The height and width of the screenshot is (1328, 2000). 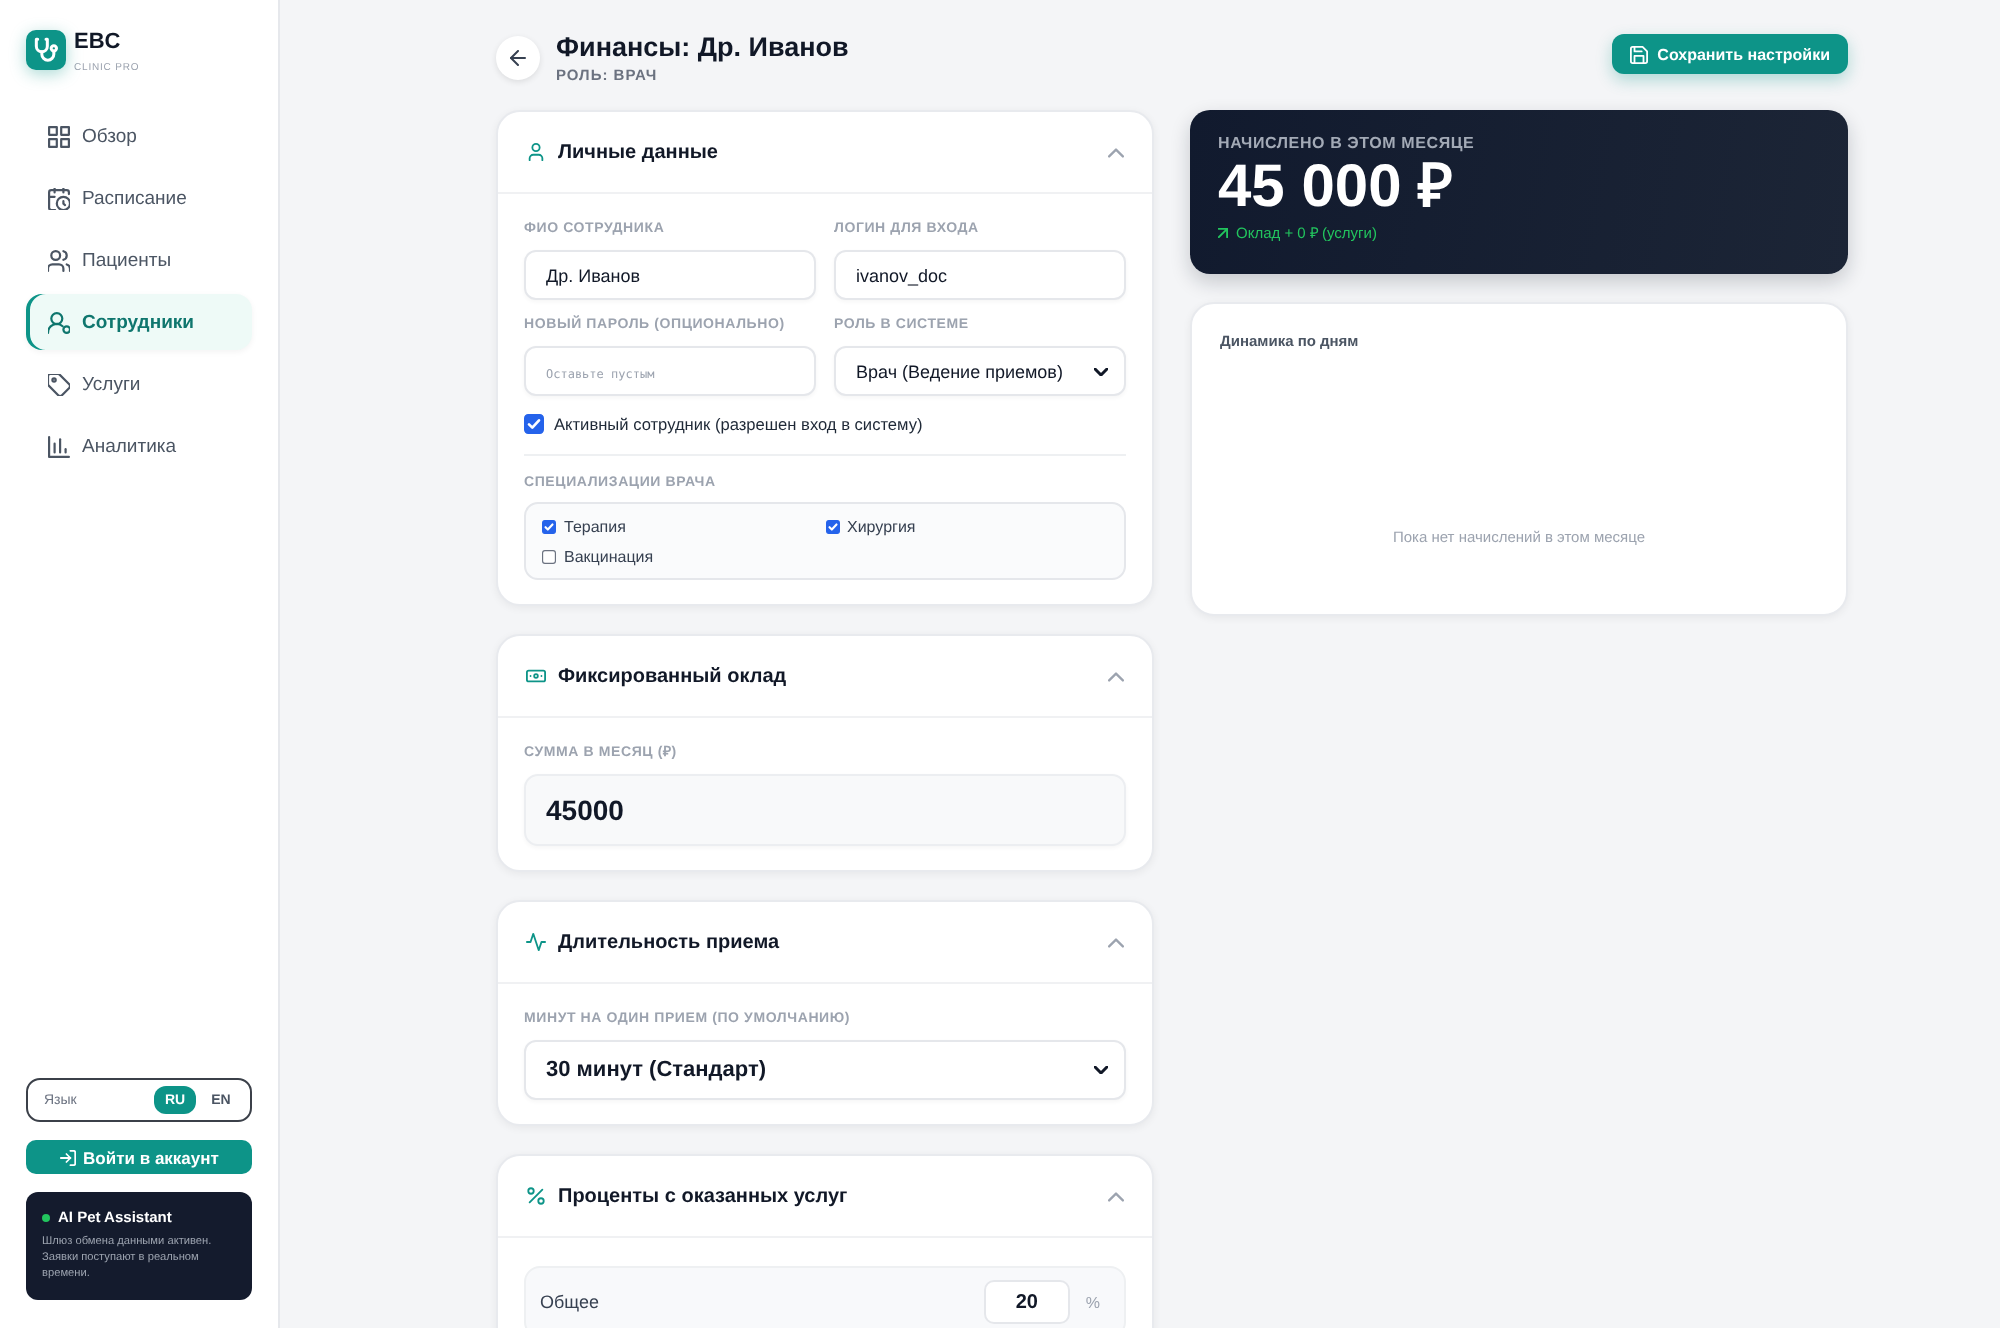 I want to click on checkbox-label: Активный сотрудник (разрешен вход в систему), so click(x=738, y=424).